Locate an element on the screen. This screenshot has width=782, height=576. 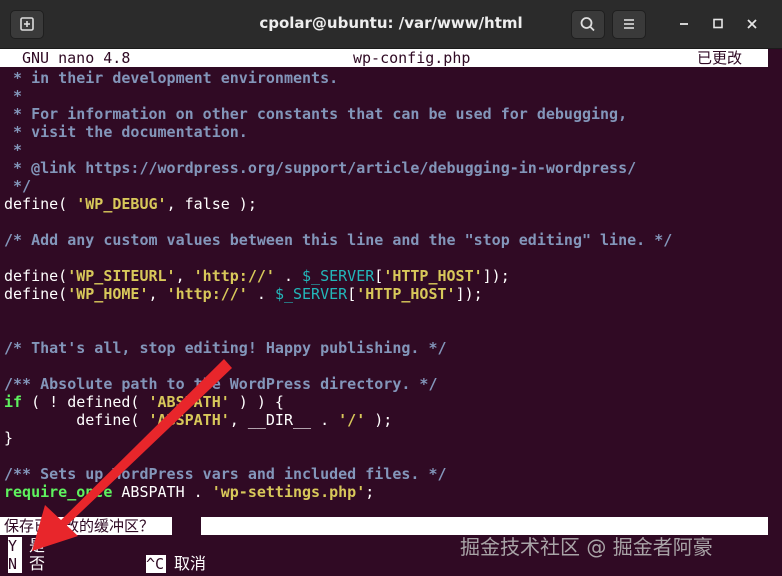
nano-modified-status: 已更改 is located at coordinates (720, 58).